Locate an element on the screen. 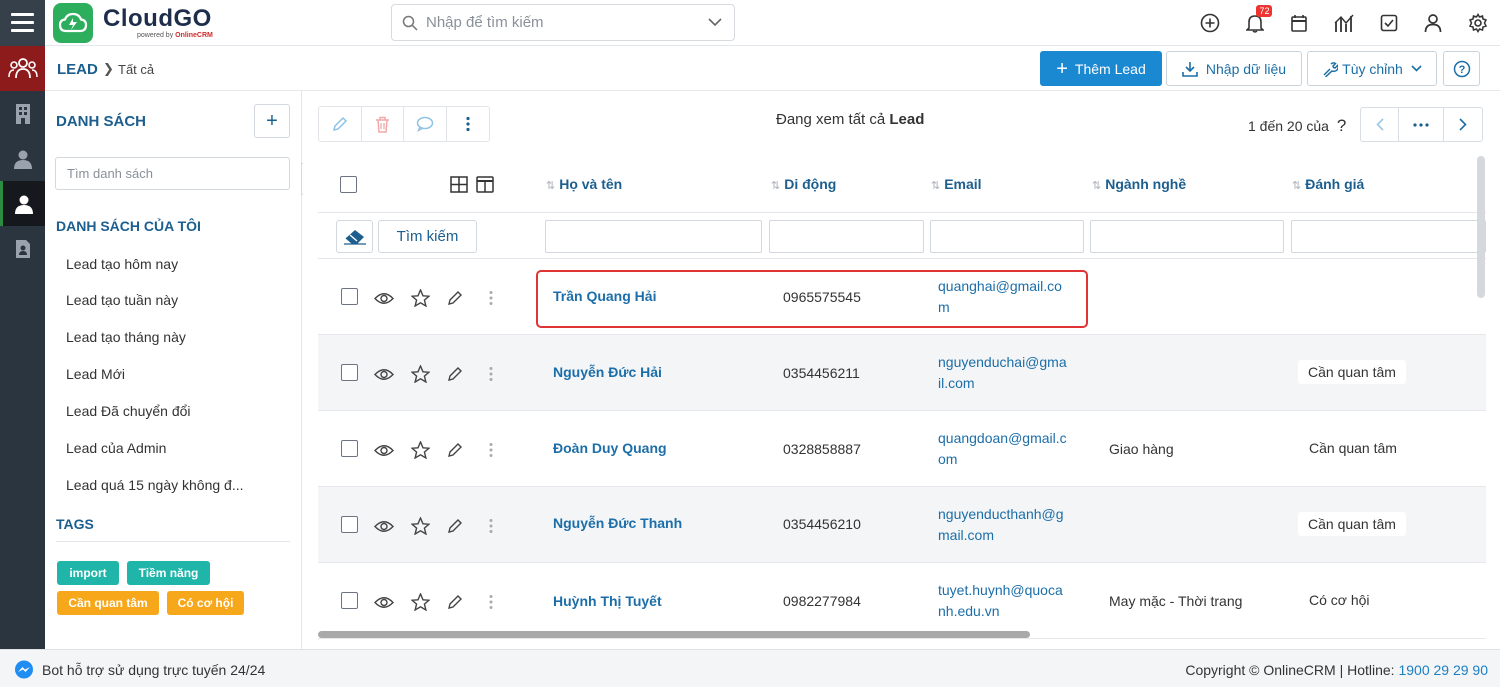 This screenshot has width=1500, height=687. rating-filter-input is located at coordinates (1388, 236).